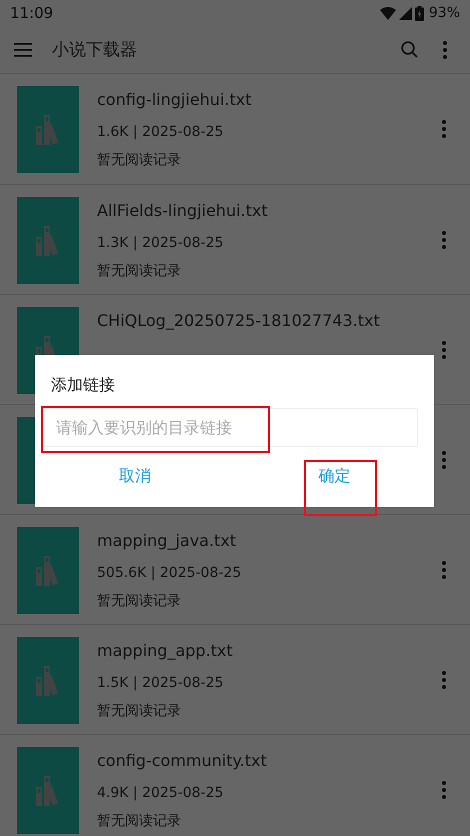 The width and height of the screenshot is (470, 836). Describe the element at coordinates (238, 321) in the screenshot. I see `file-name: CHiQLog_20250725-181027743.txt` at that location.